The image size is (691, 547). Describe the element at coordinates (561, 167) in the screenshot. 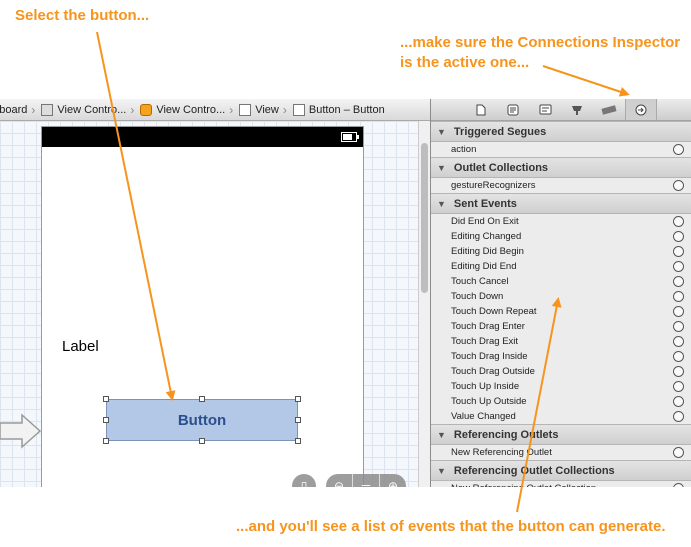

I see `section-header: ▼ Outlet Collections` at that location.